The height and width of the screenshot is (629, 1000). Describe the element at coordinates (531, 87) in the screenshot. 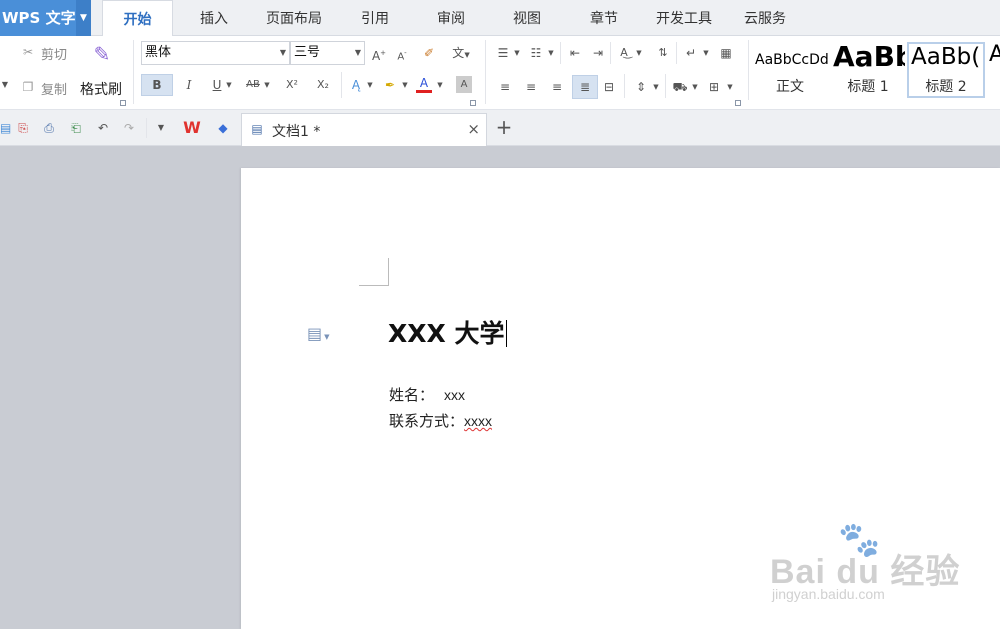

I see `align-center-icon: ≡` at that location.